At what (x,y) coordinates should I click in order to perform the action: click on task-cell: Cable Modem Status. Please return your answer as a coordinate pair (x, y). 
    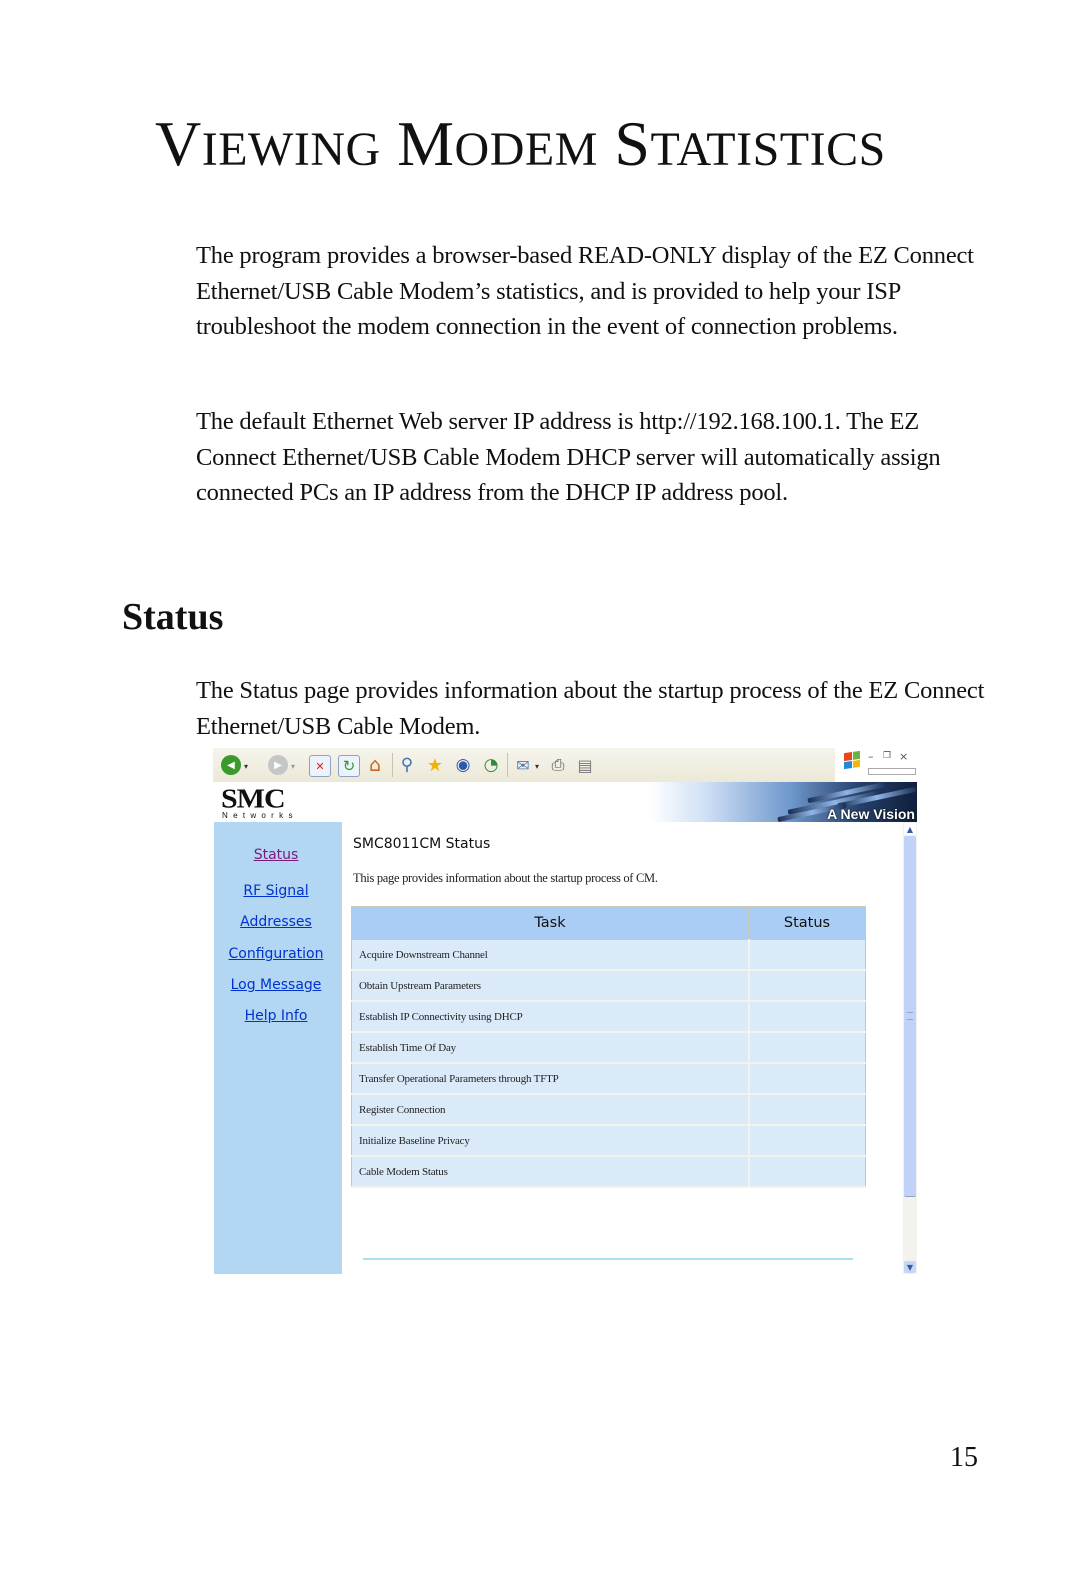
    Looking at the image, I should click on (550, 1171).